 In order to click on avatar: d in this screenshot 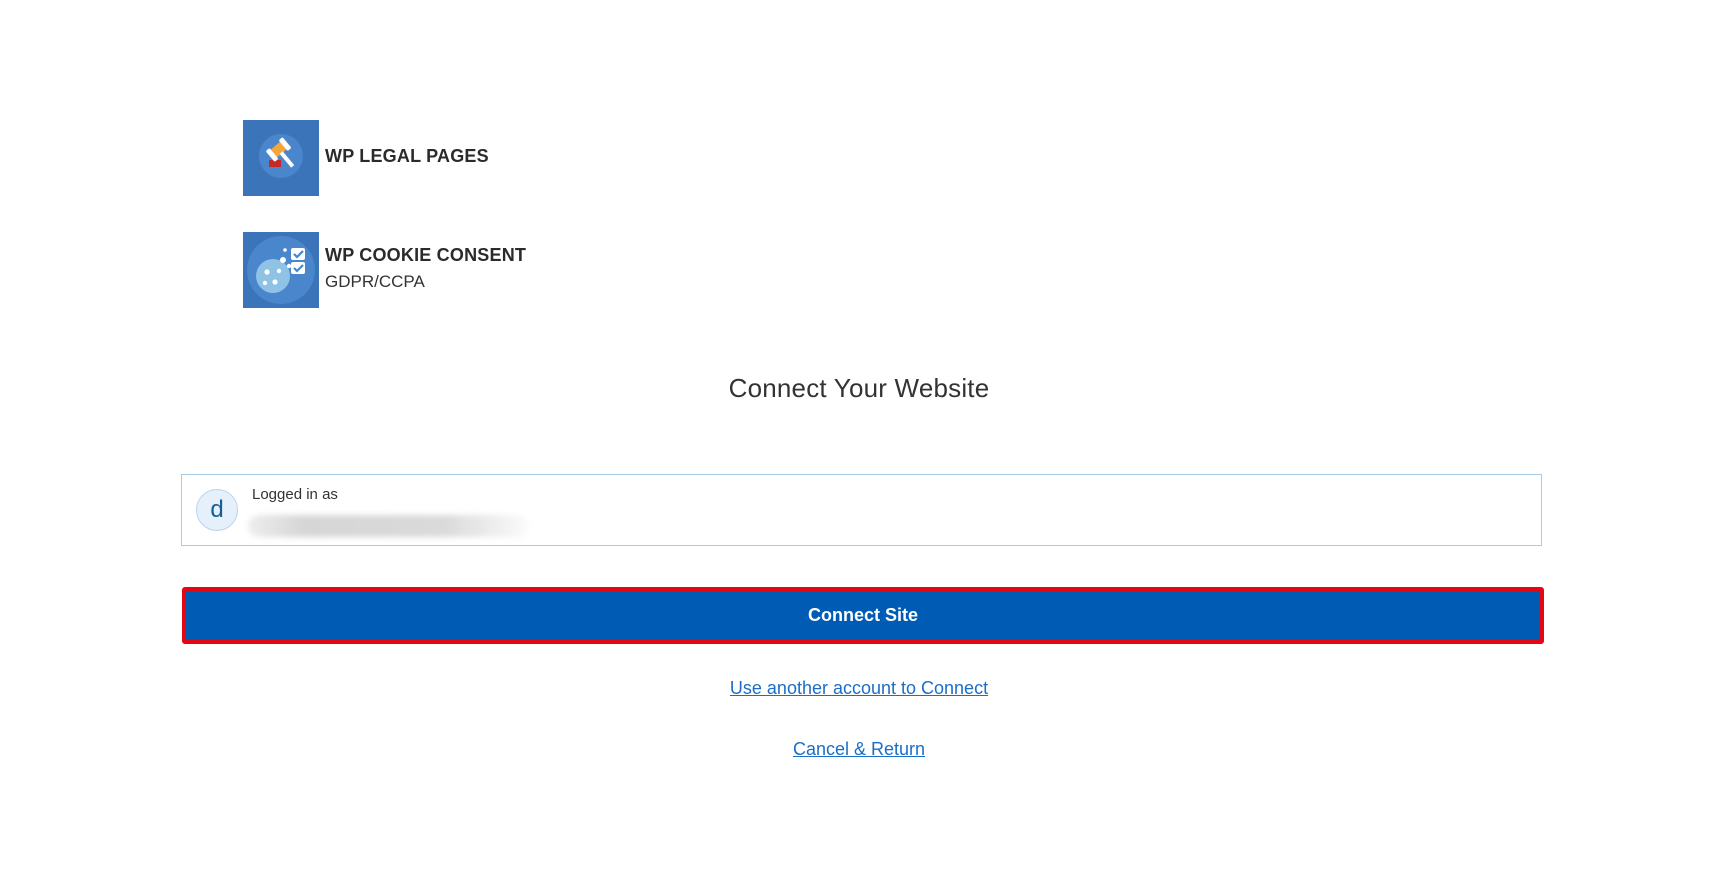, I will do `click(217, 510)`.